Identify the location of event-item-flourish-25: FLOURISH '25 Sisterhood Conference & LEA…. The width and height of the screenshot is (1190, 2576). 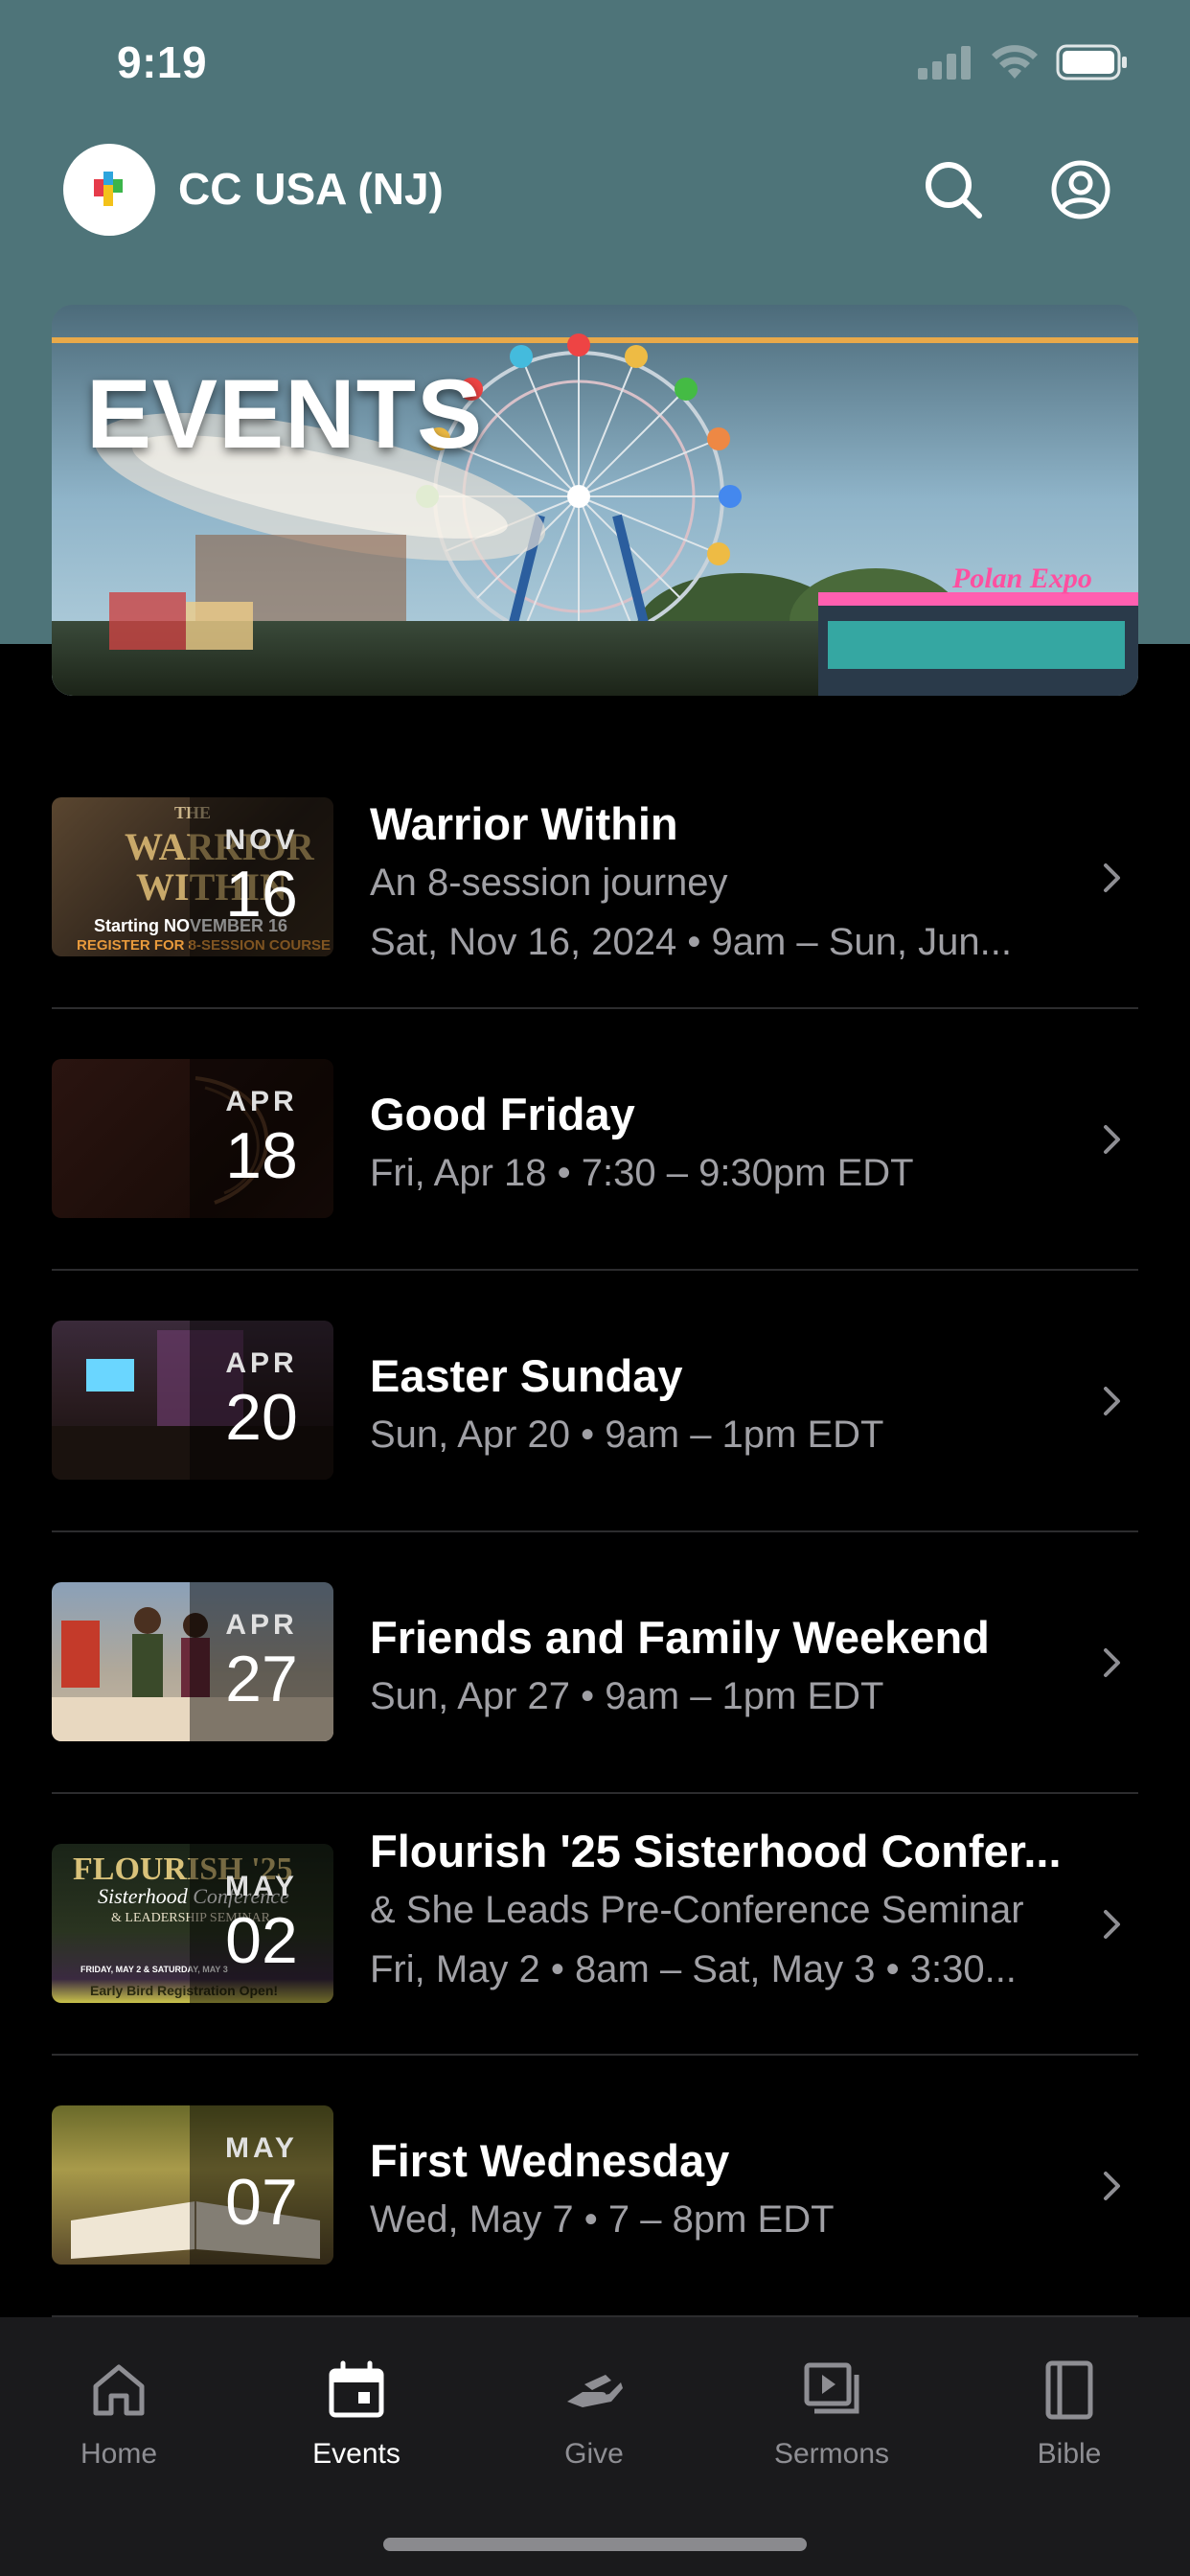
(595, 1925).